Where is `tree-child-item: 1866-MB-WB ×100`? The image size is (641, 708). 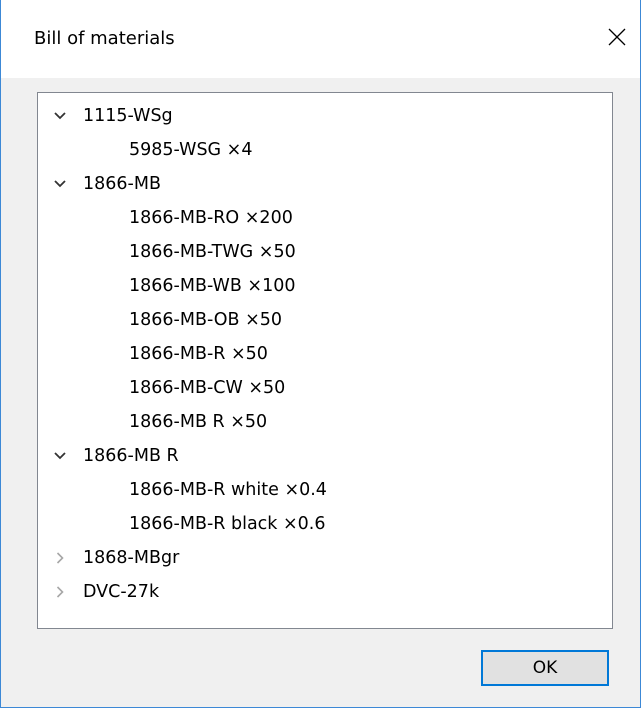 tree-child-item: 1866-MB-WB ×100 is located at coordinates (325, 286).